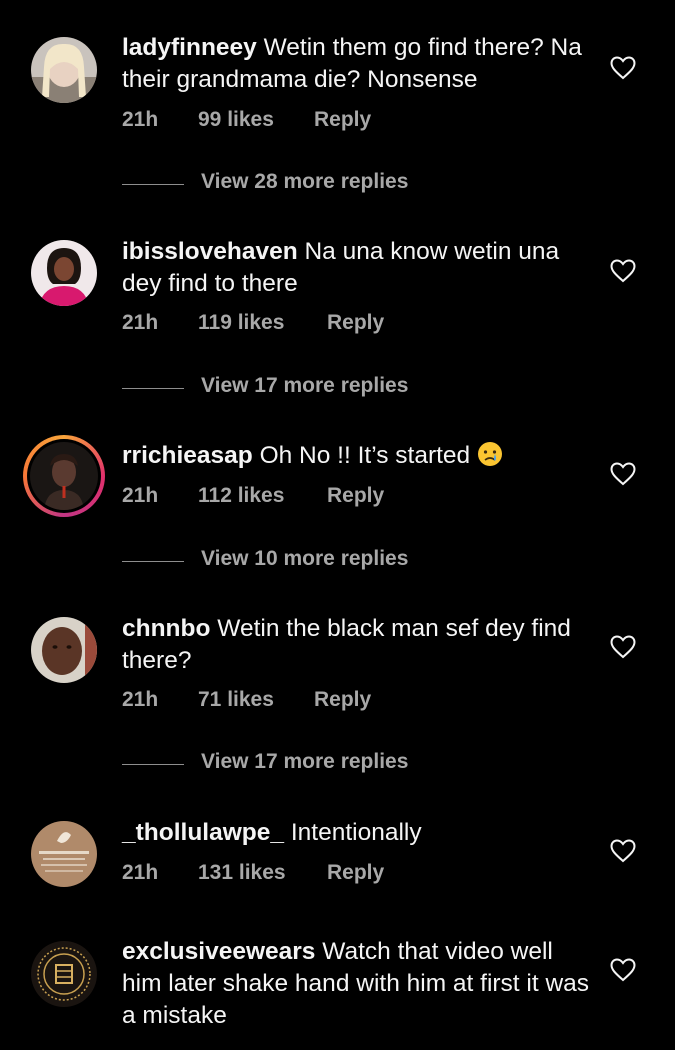 This screenshot has width=675, height=1050. Describe the element at coordinates (365, 455) in the screenshot. I see `comment-body: Oh No !! It’s started` at that location.